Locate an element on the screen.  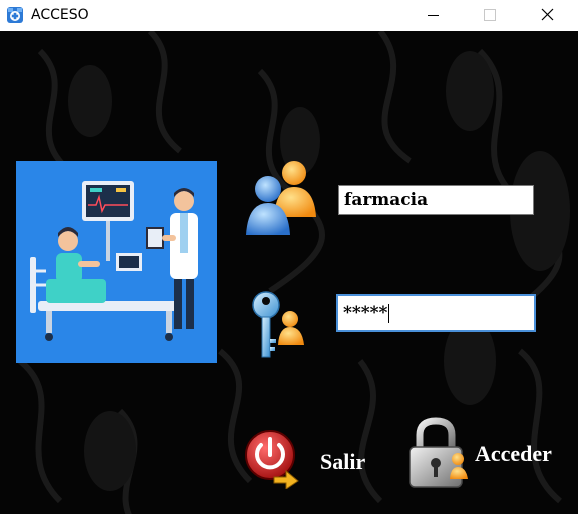
close-icon is located at coordinates (547, 14).